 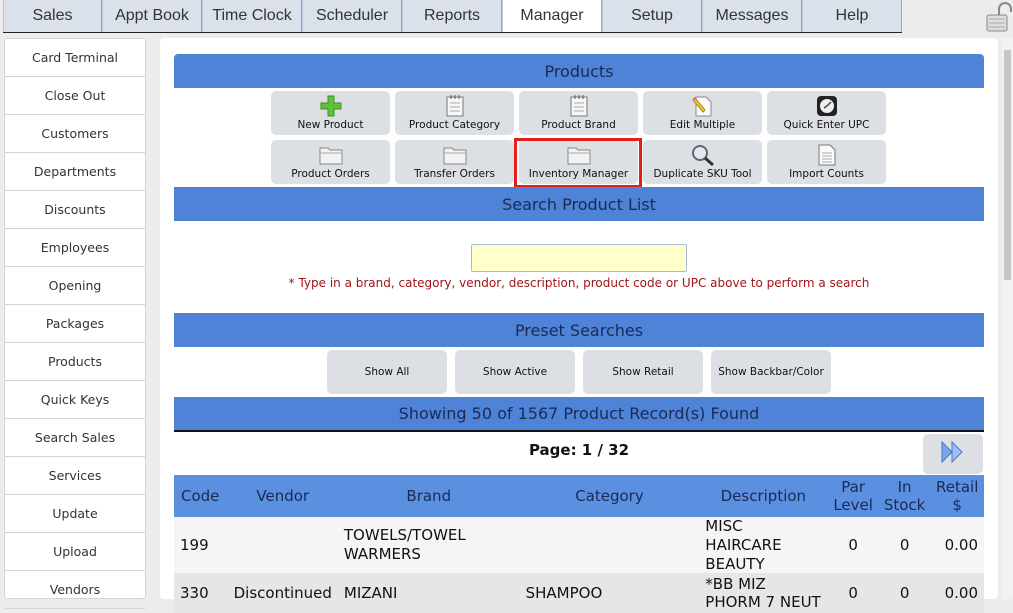 What do you see at coordinates (428, 496) in the screenshot?
I see `col-brand: Brand` at bounding box center [428, 496].